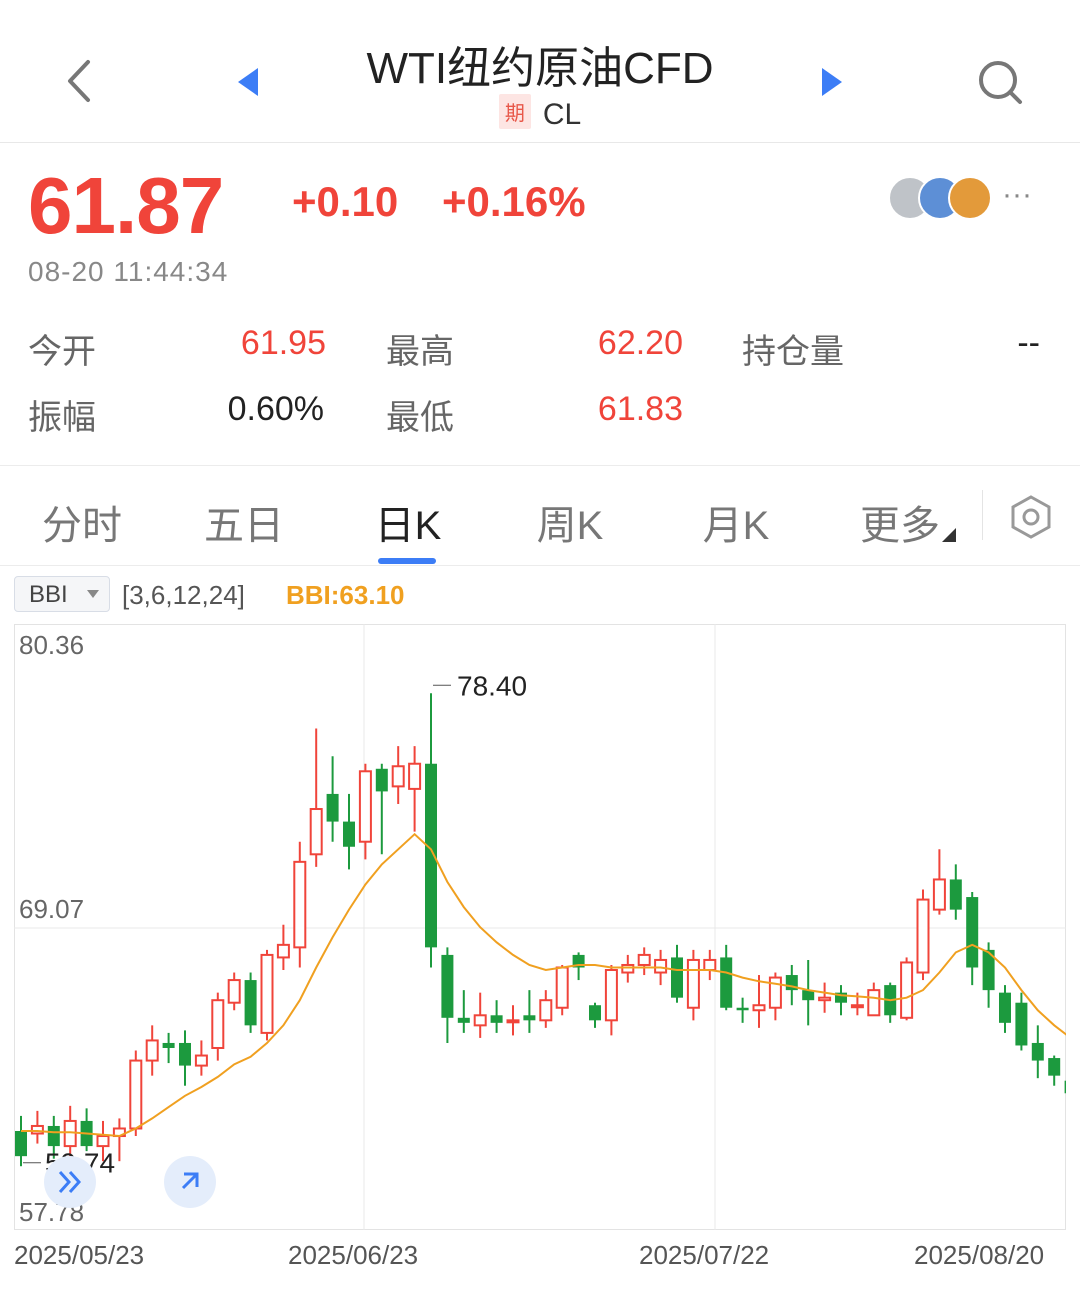  I want to click on search-icon, so click(1001, 83).